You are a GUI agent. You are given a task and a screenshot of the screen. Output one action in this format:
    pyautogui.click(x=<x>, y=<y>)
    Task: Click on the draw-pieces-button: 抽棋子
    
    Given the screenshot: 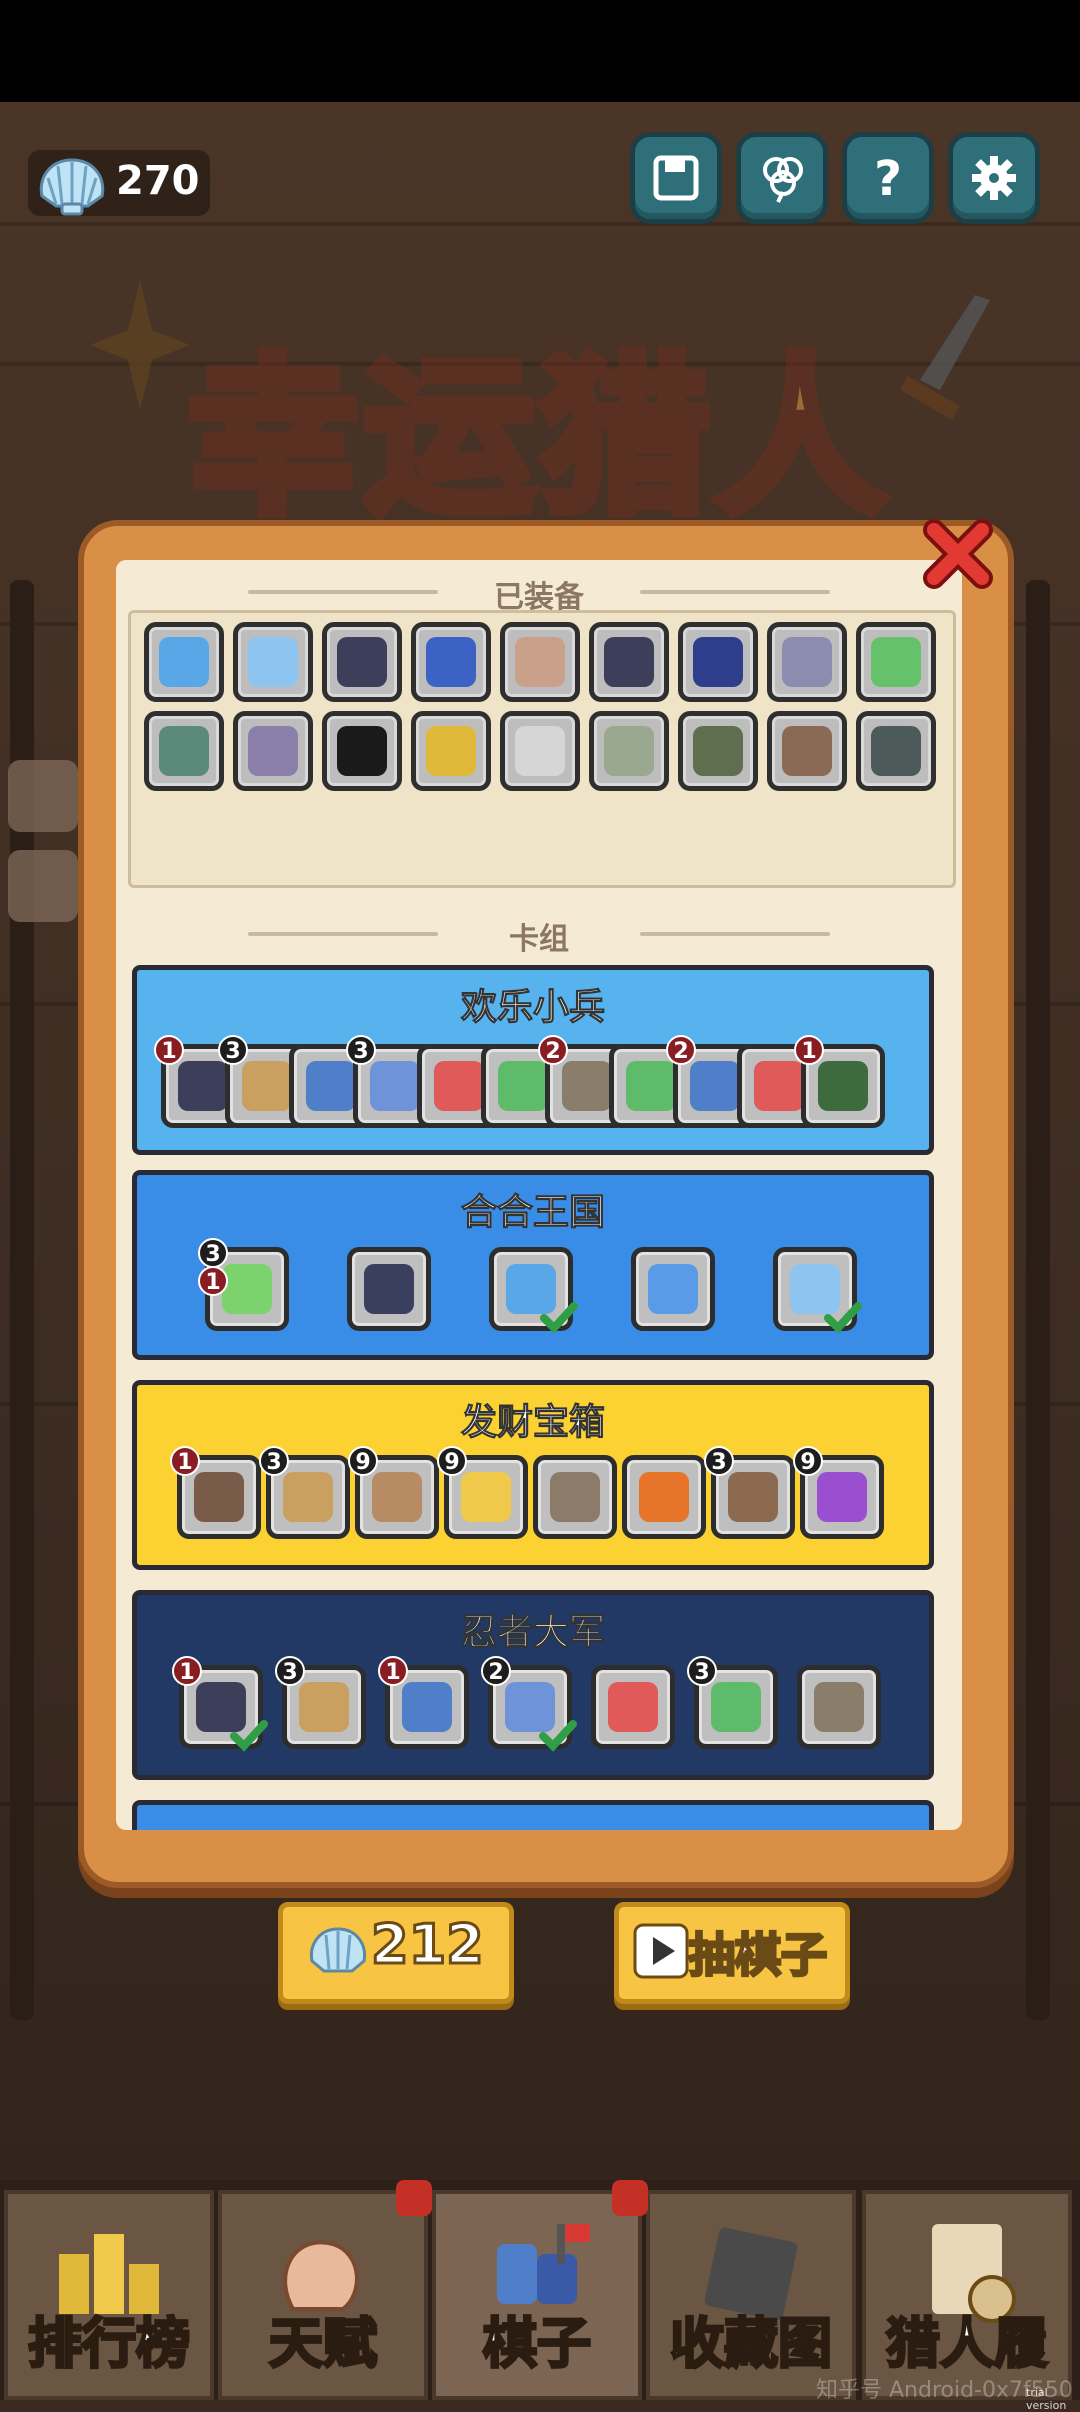 What is the action you would take?
    pyautogui.click(x=732, y=1953)
    